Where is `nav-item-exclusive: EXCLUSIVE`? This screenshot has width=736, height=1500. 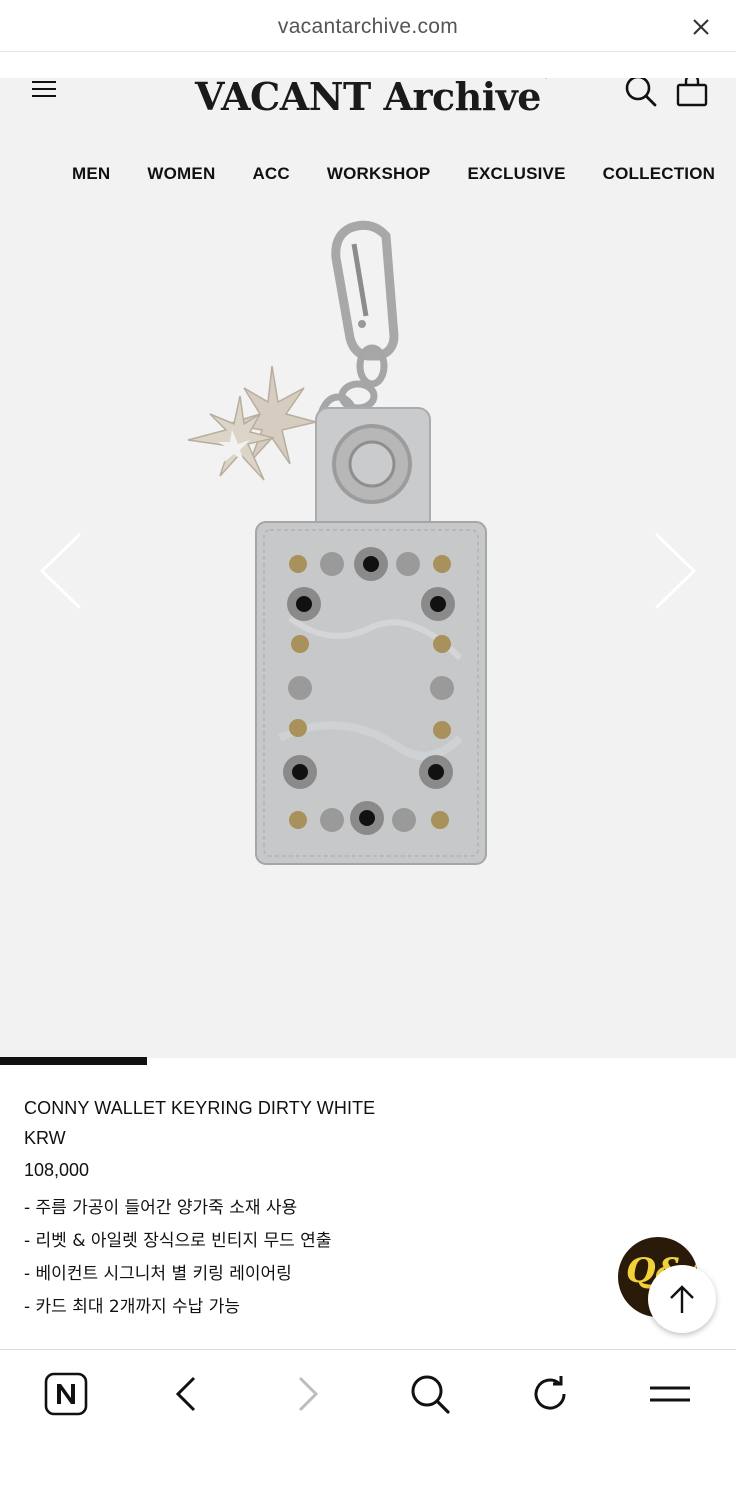 nav-item-exclusive: EXCLUSIVE is located at coordinates (516, 174).